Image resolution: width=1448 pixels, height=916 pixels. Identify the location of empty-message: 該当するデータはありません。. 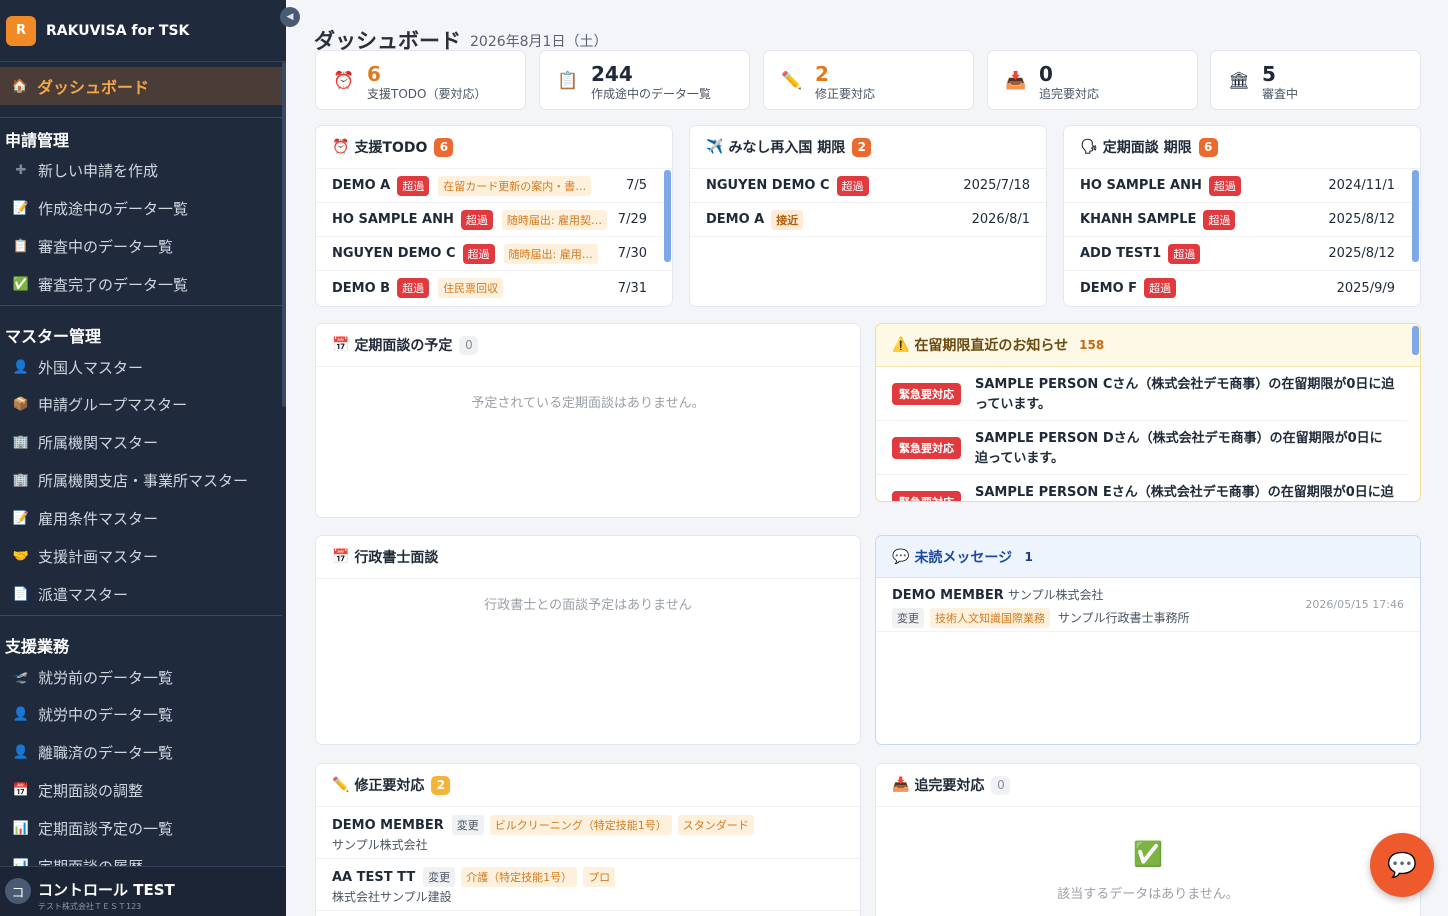
(1148, 894).